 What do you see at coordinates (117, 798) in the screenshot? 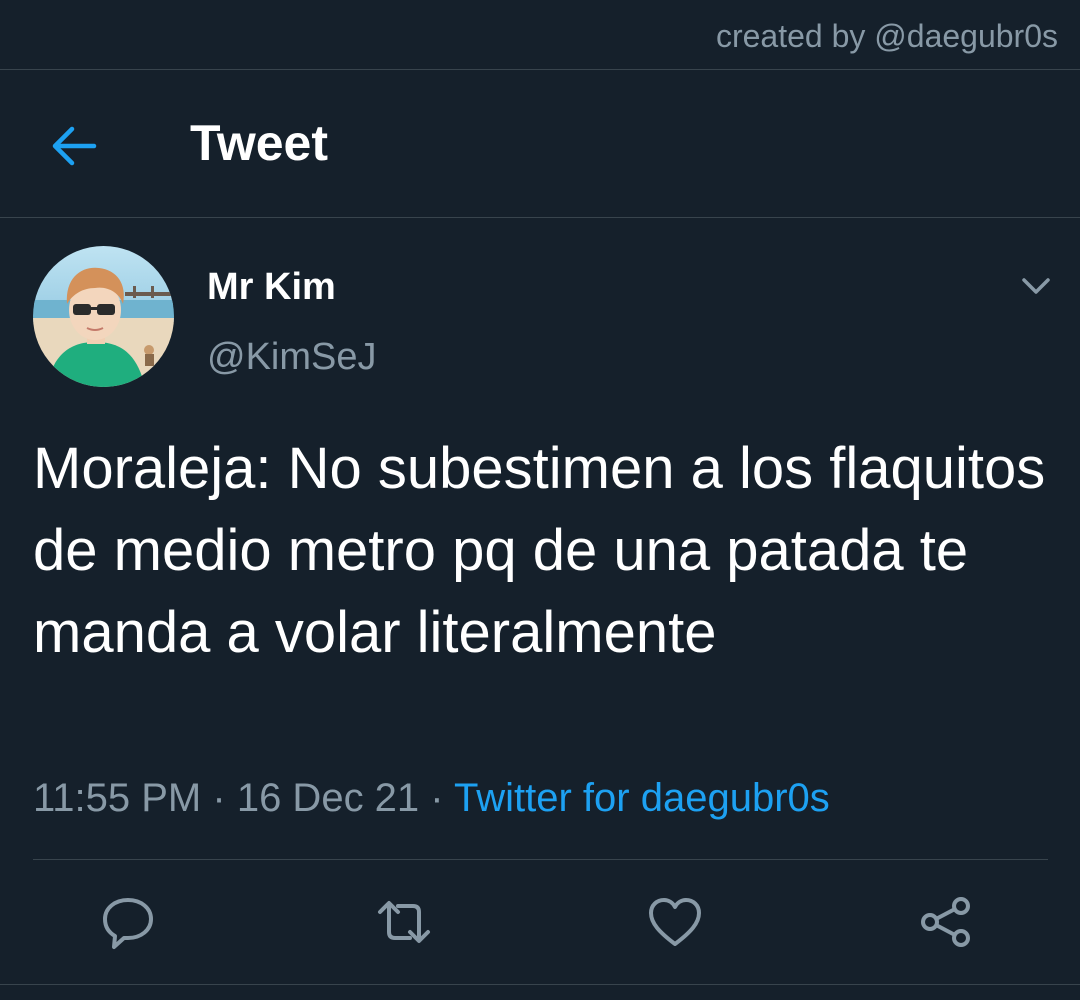
I see `tweet-time: 11:55 PM` at bounding box center [117, 798].